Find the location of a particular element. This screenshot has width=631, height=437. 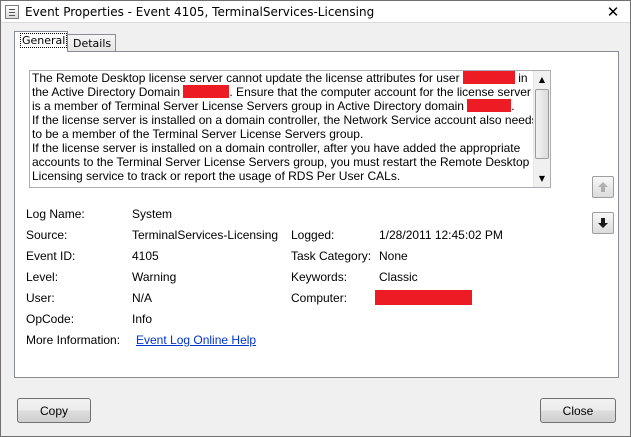

tab-details-label: Details is located at coordinates (92, 43).